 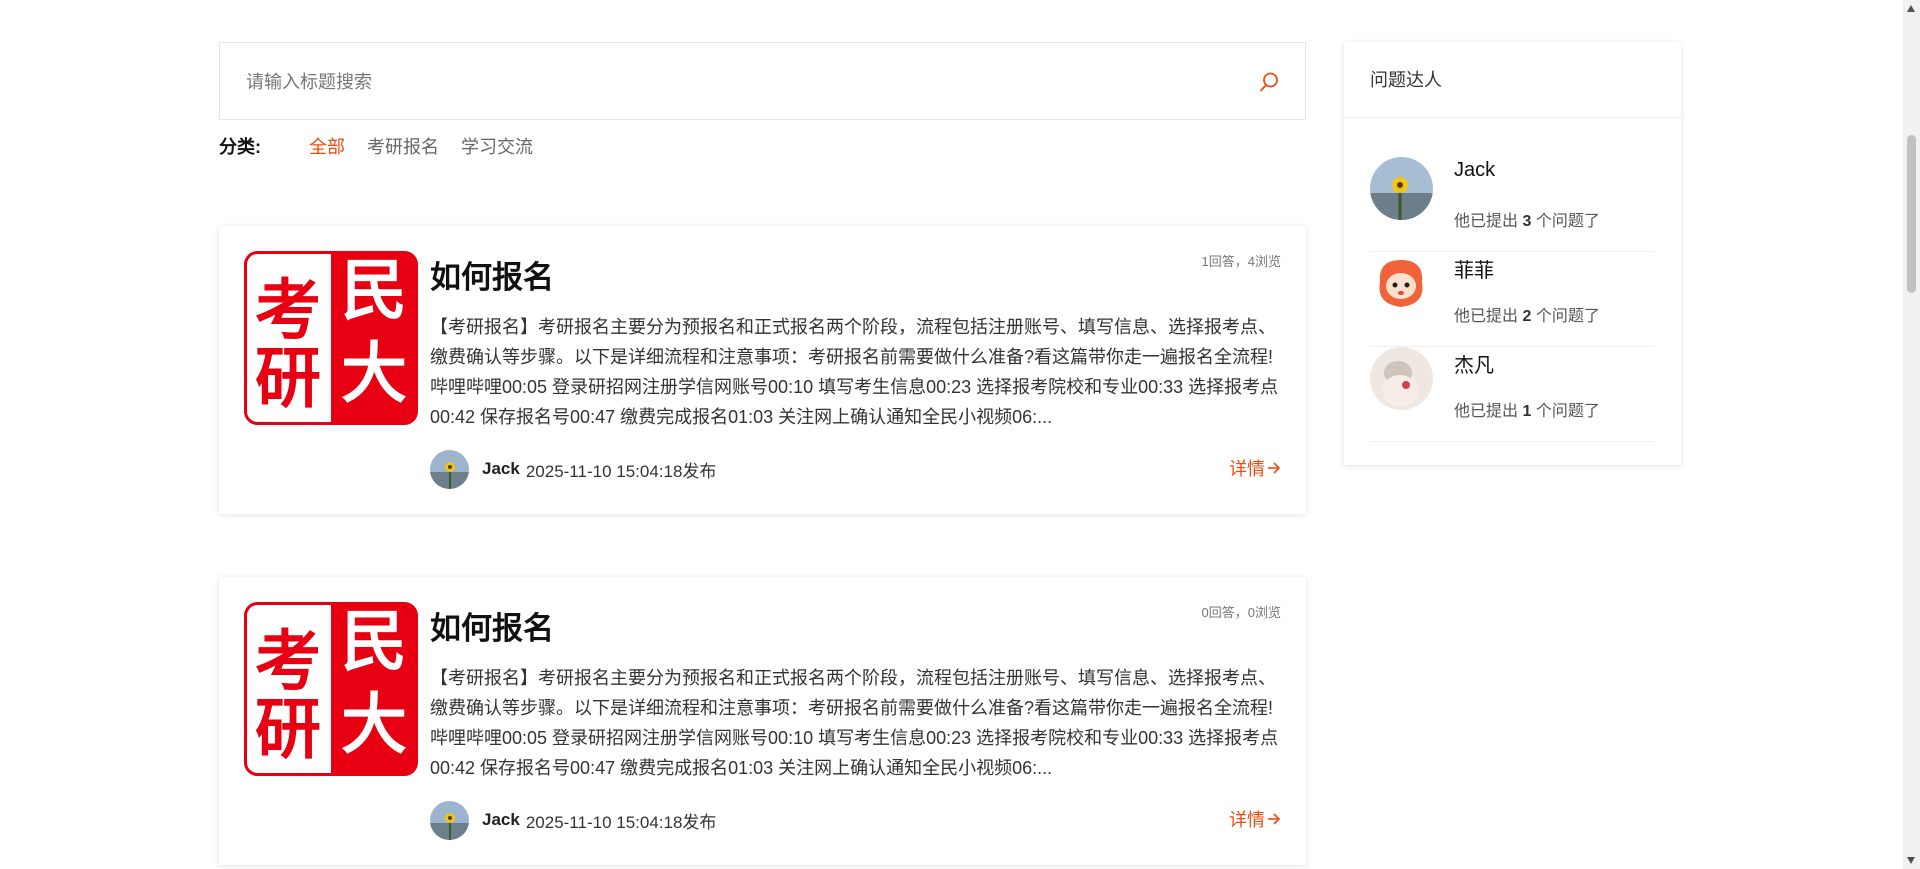 What do you see at coordinates (1911, 214) in the screenshot?
I see `scrollbar-thumb` at bounding box center [1911, 214].